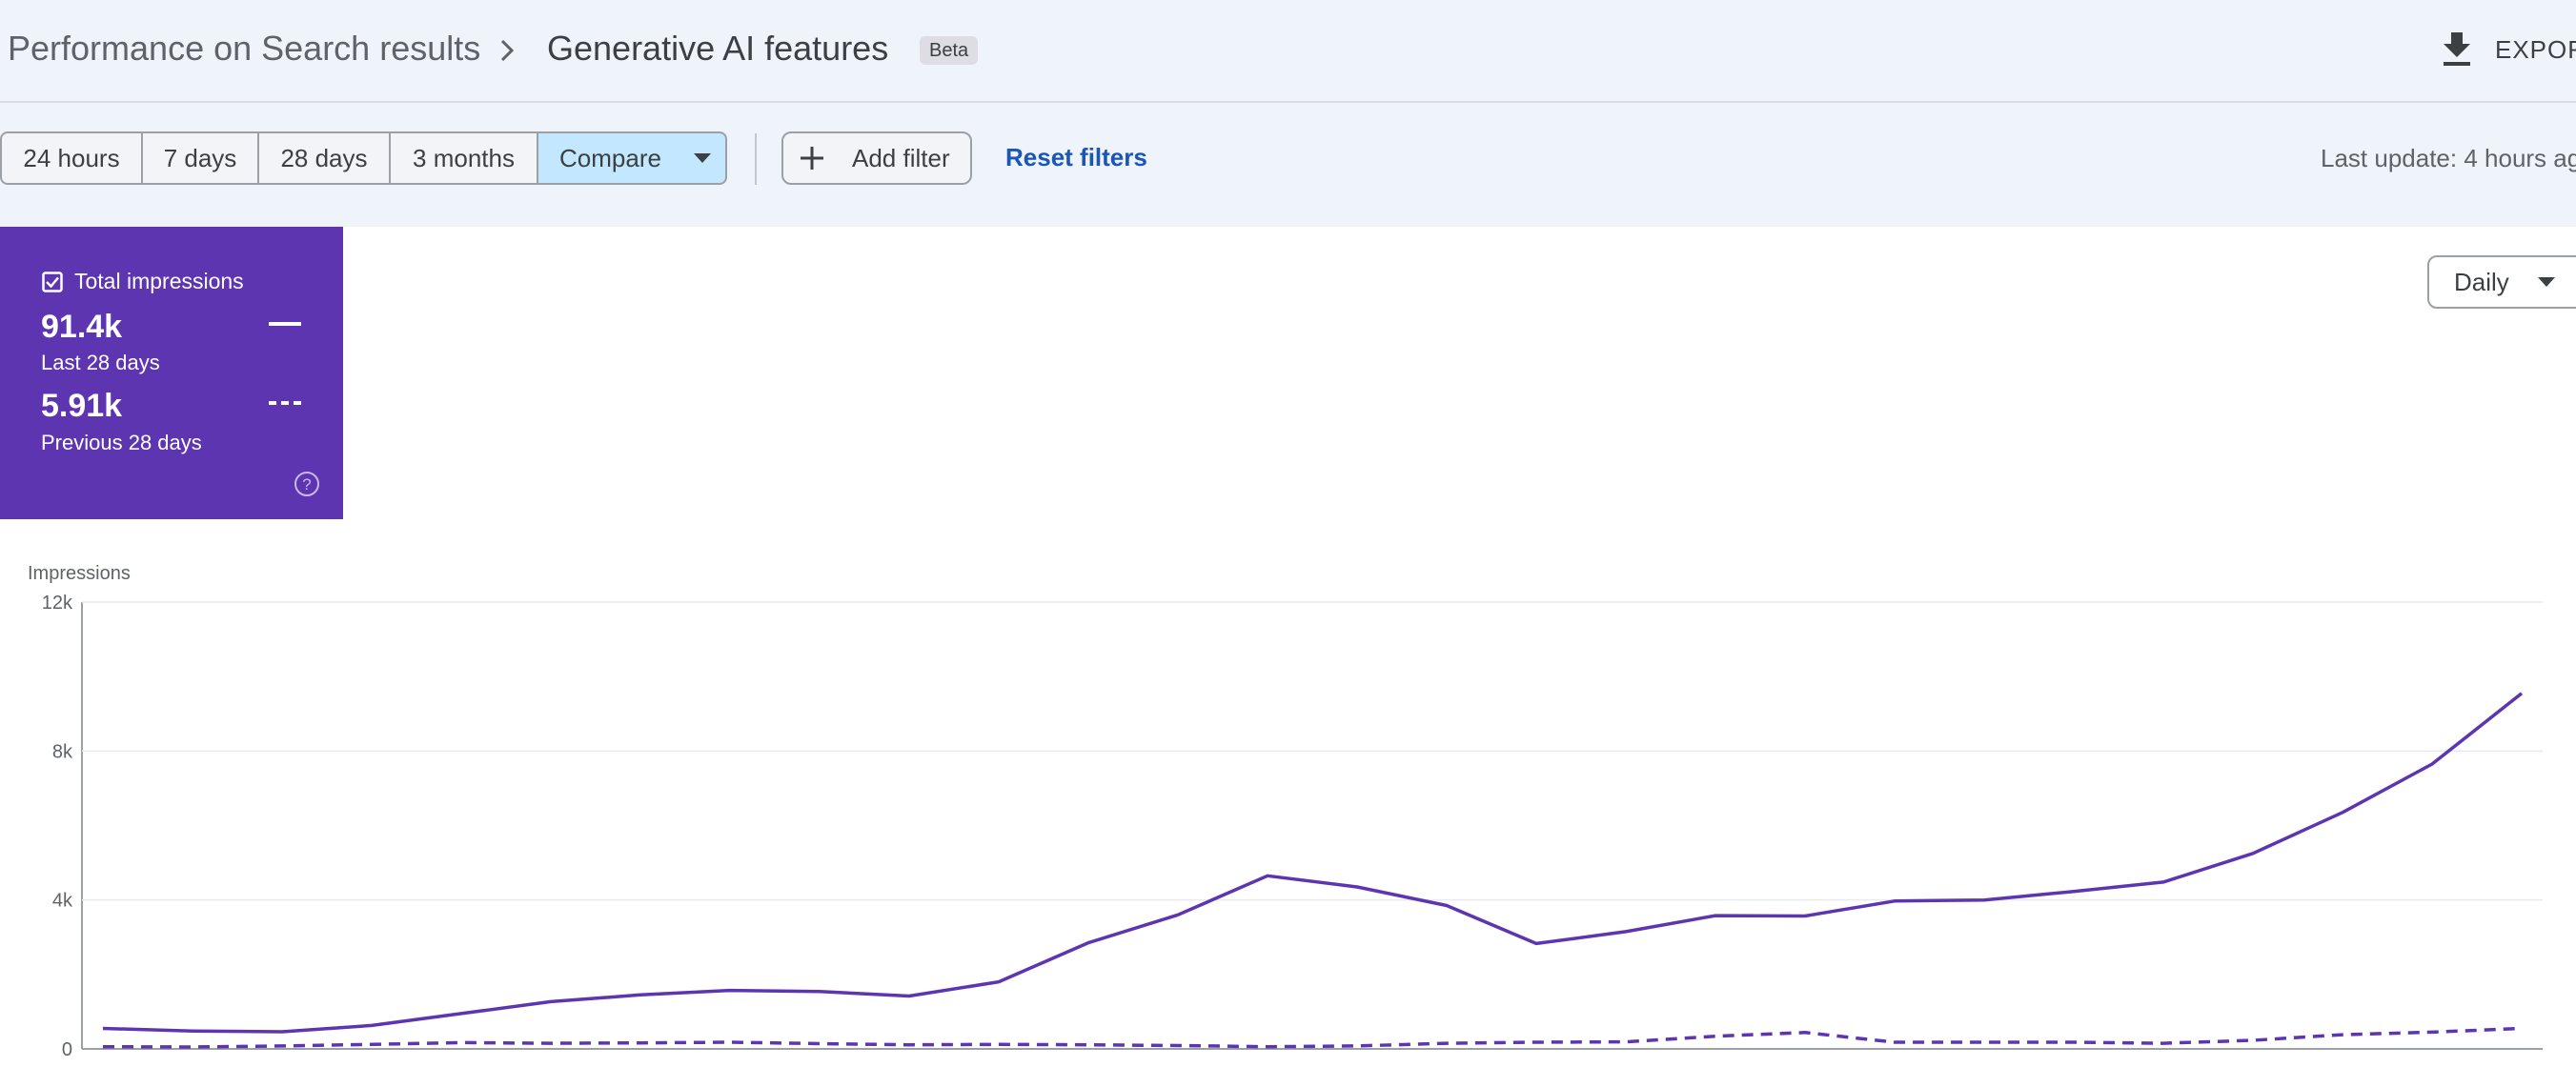 The image size is (2576, 1067). I want to click on y-tick-label: 12k, so click(58, 603).